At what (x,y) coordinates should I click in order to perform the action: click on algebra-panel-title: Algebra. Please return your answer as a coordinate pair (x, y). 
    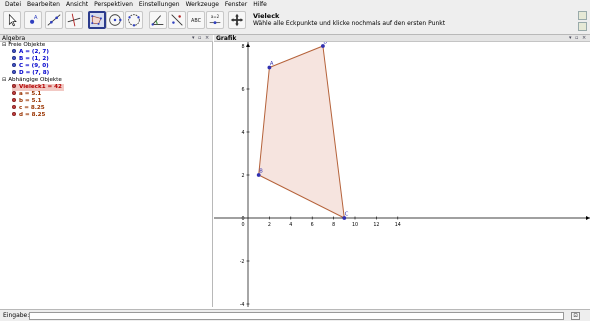
    Looking at the image, I should click on (14, 38).